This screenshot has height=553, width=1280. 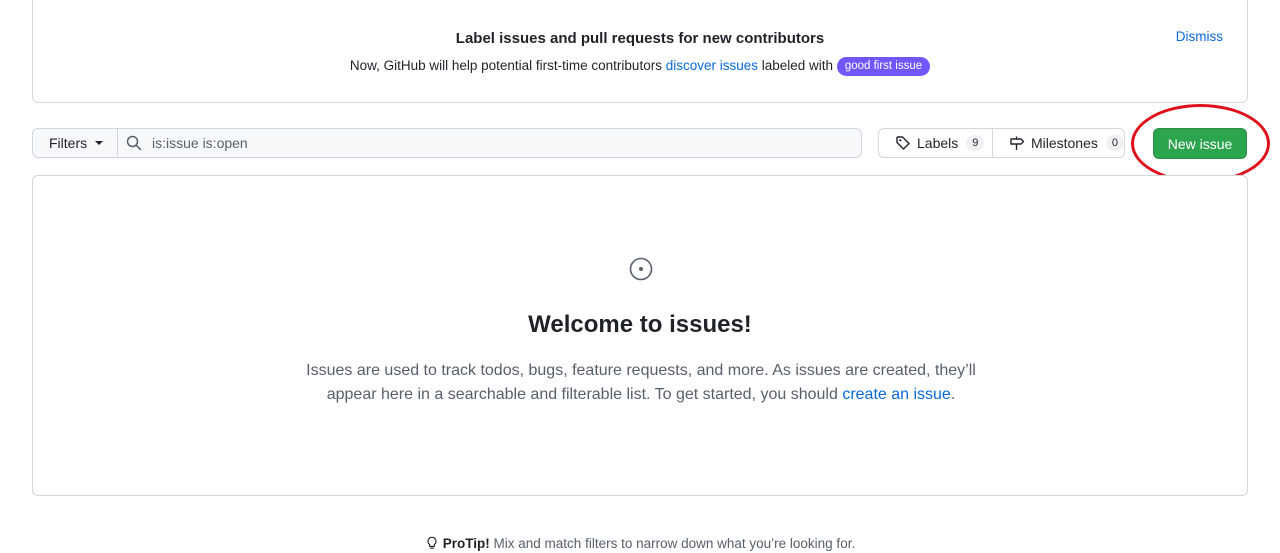 I want to click on labels-label: Labels, so click(x=938, y=143).